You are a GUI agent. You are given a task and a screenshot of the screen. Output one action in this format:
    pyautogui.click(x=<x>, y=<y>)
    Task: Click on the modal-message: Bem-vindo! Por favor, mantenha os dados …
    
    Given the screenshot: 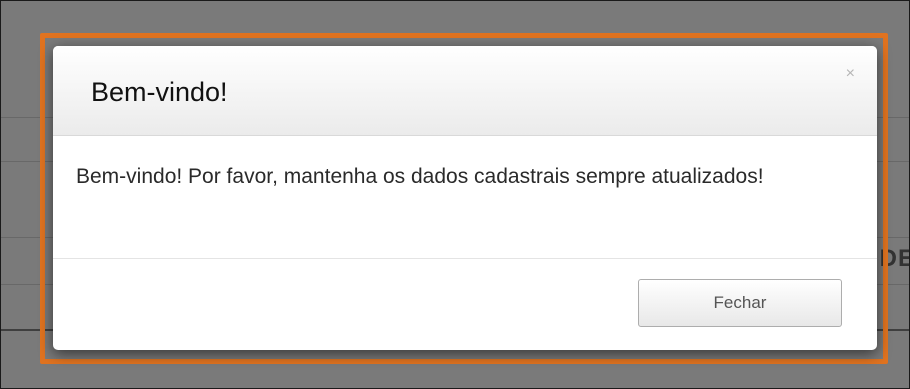 What is the action you would take?
    pyautogui.click(x=420, y=176)
    